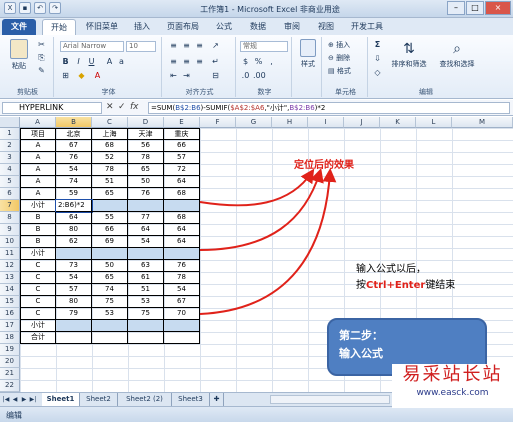 The height and width of the screenshot is (422, 513). What do you see at coordinates (109, 62) in the screenshot?
I see `font-grow-icon: A` at bounding box center [109, 62].